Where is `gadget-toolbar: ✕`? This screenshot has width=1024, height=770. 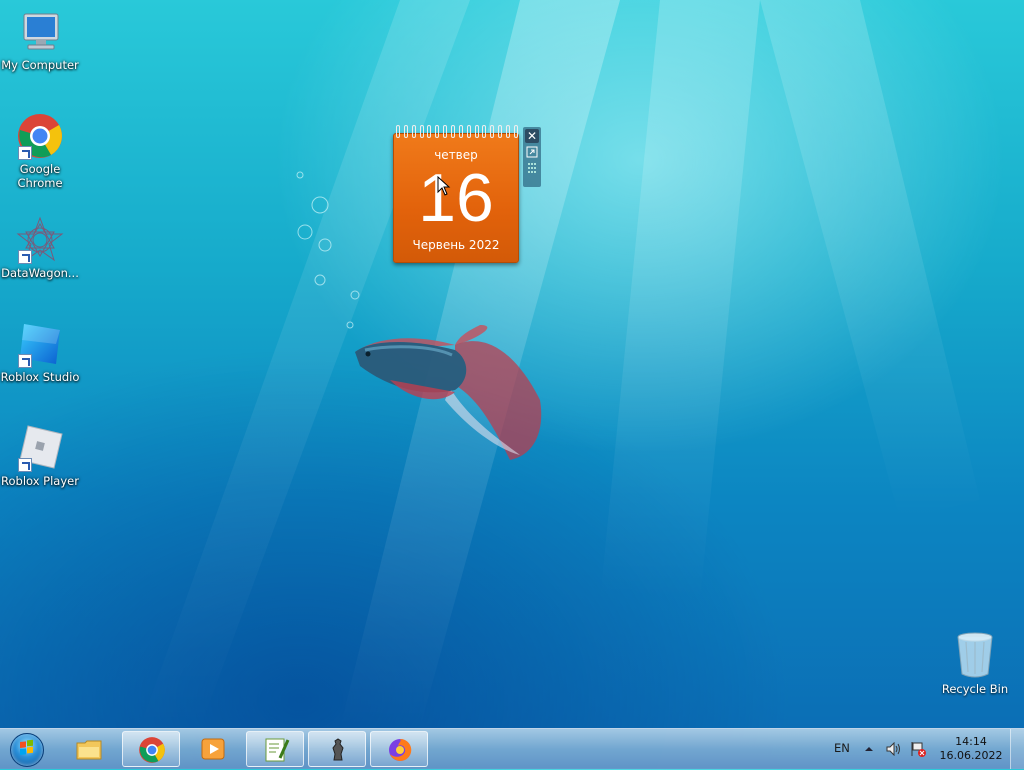
gadget-toolbar: ✕ is located at coordinates (532, 157).